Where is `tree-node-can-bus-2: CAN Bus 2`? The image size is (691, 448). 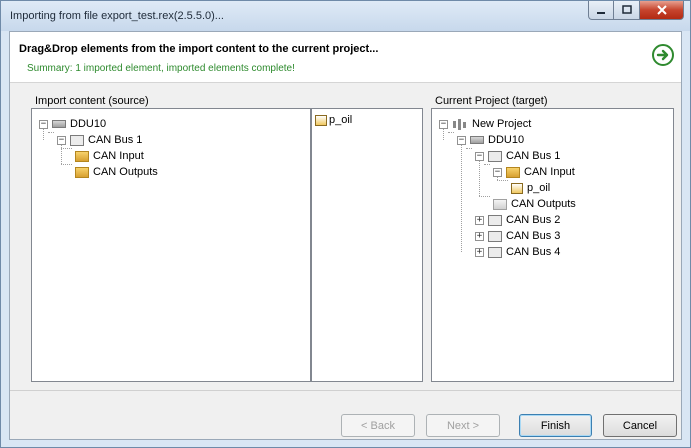 tree-node-can-bus-2: CAN Bus 2 is located at coordinates (524, 220).